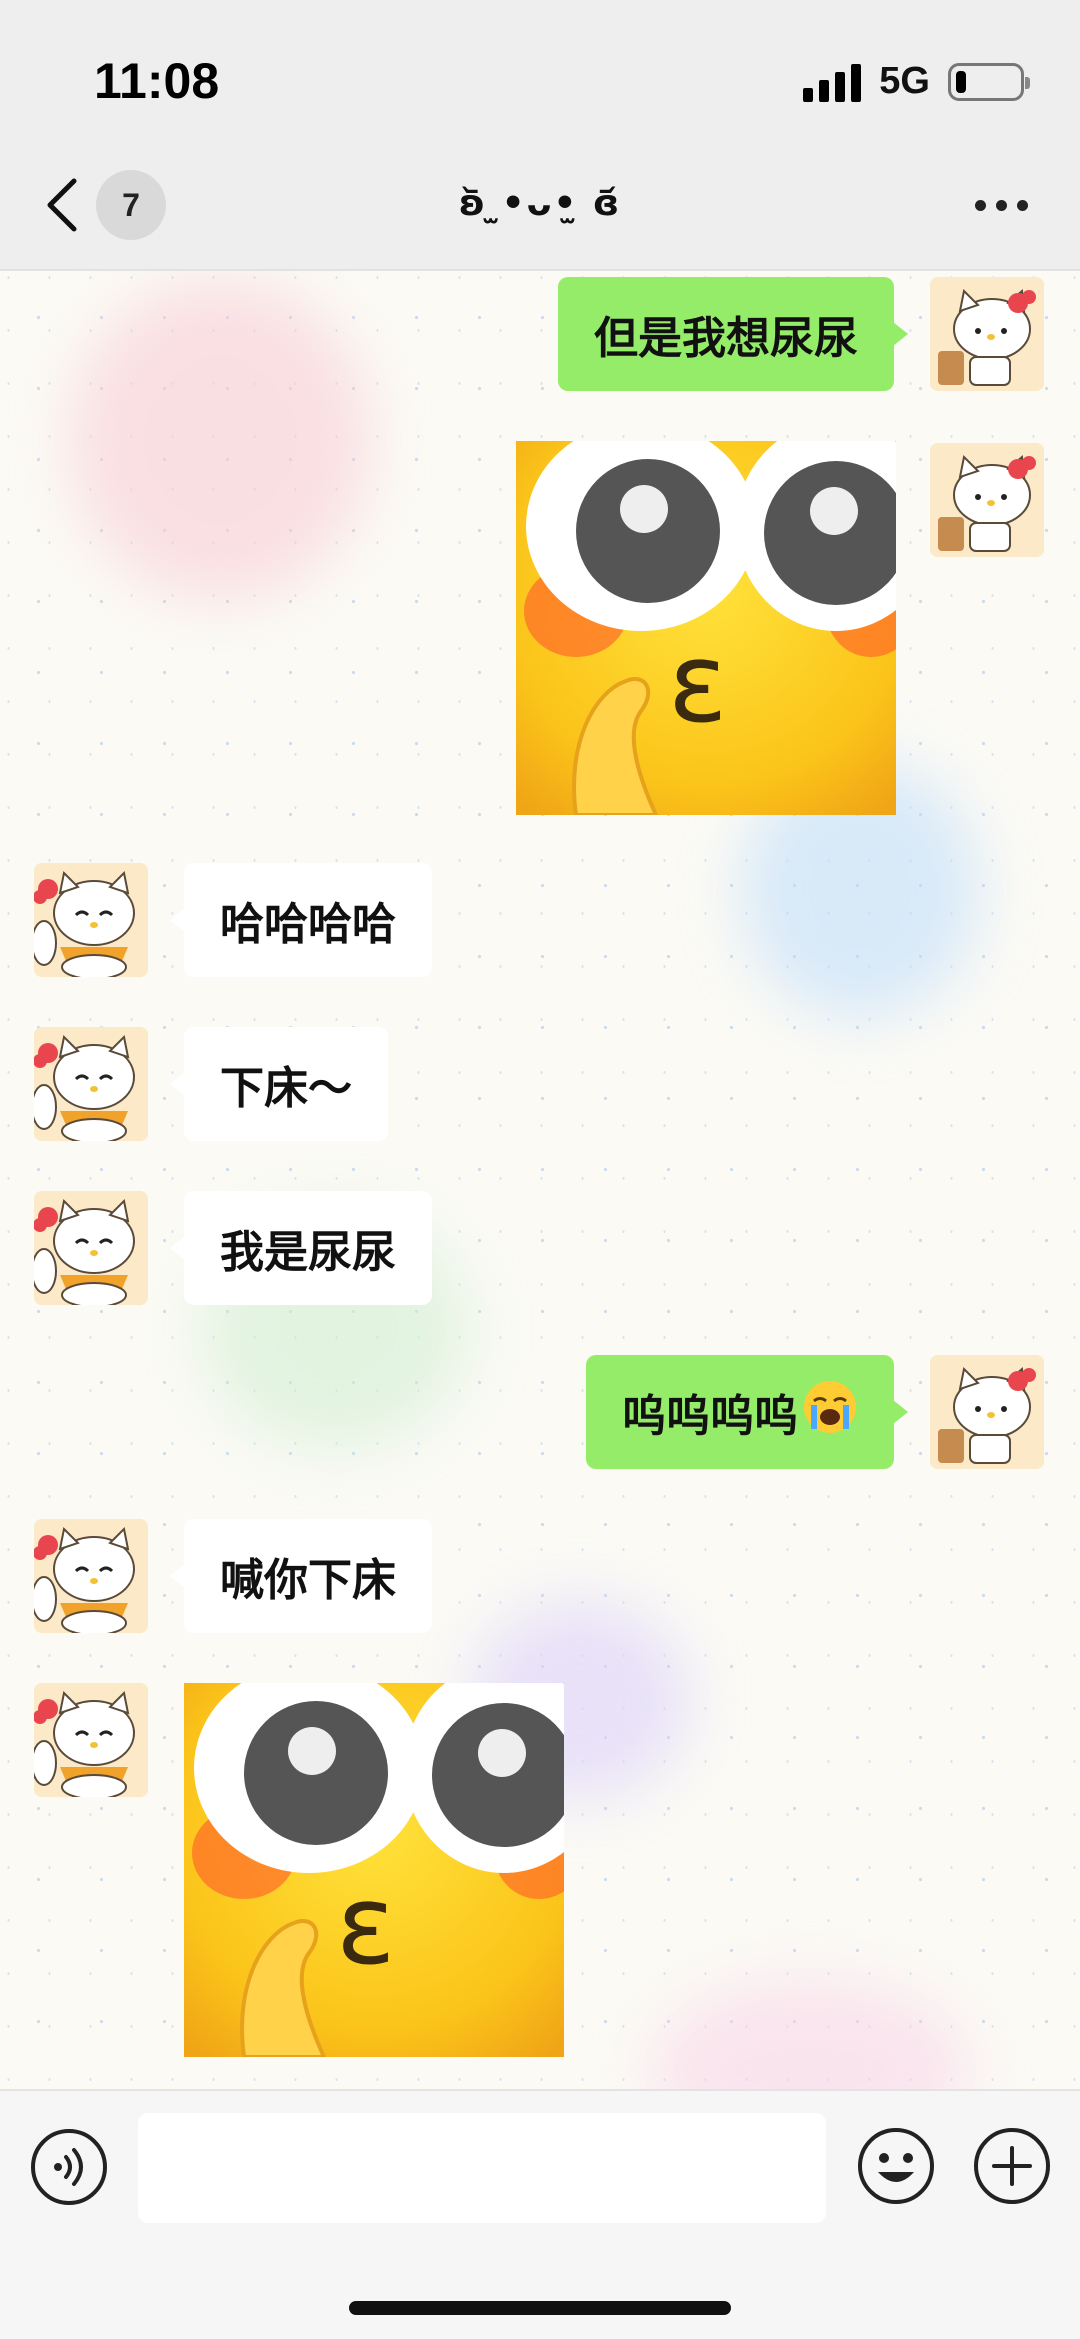 Image resolution: width=1080 pixels, height=2339 pixels. I want to click on message-bubble-incoming: 哈哈哈哈, so click(301, 920).